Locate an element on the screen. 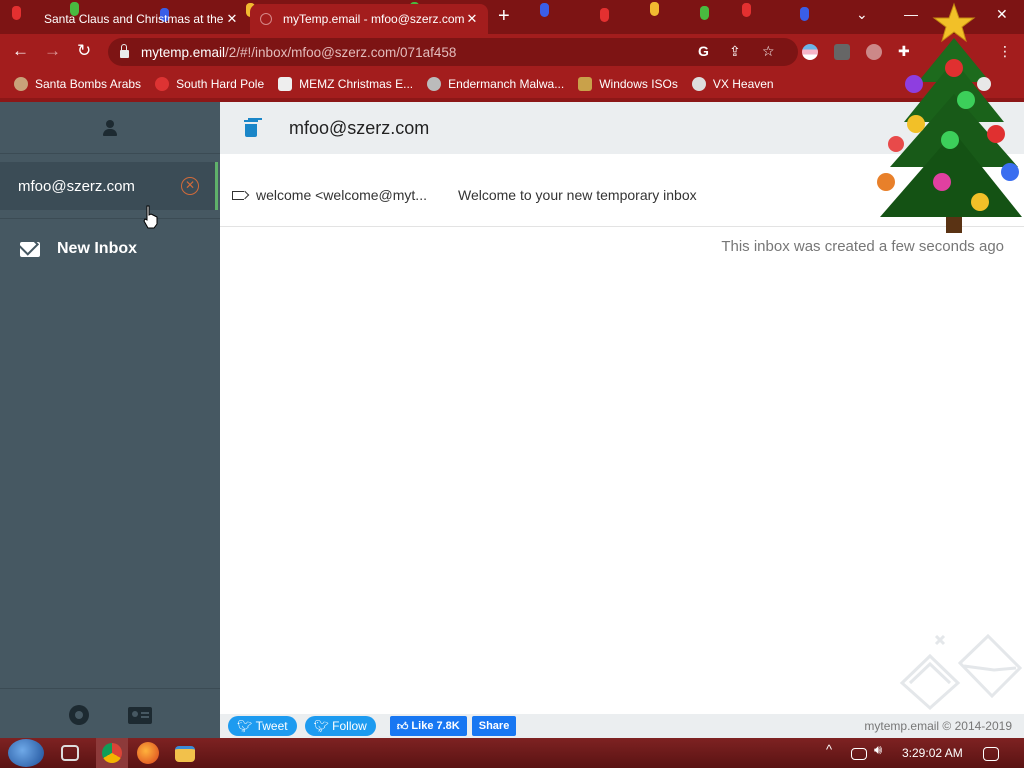 This screenshot has height=768, width=1024. forward-button: → is located at coordinates (52, 51).